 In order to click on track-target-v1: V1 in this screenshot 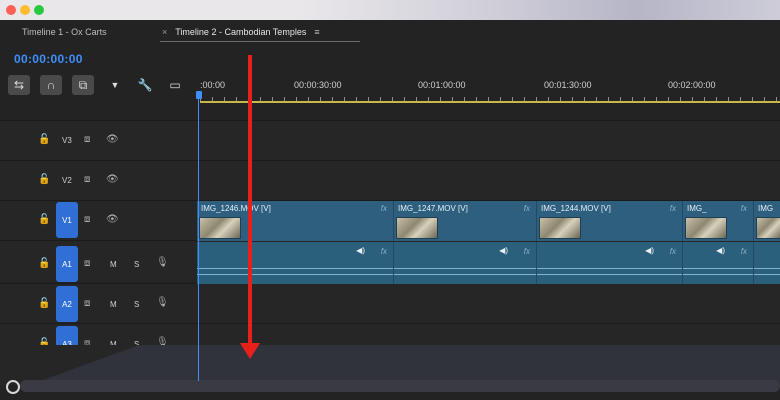, I will do `click(67, 220)`.